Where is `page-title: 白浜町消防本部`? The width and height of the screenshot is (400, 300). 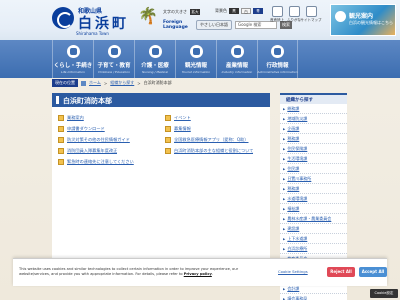
page-title: 白浜町消防本部 is located at coordinates (161, 100).